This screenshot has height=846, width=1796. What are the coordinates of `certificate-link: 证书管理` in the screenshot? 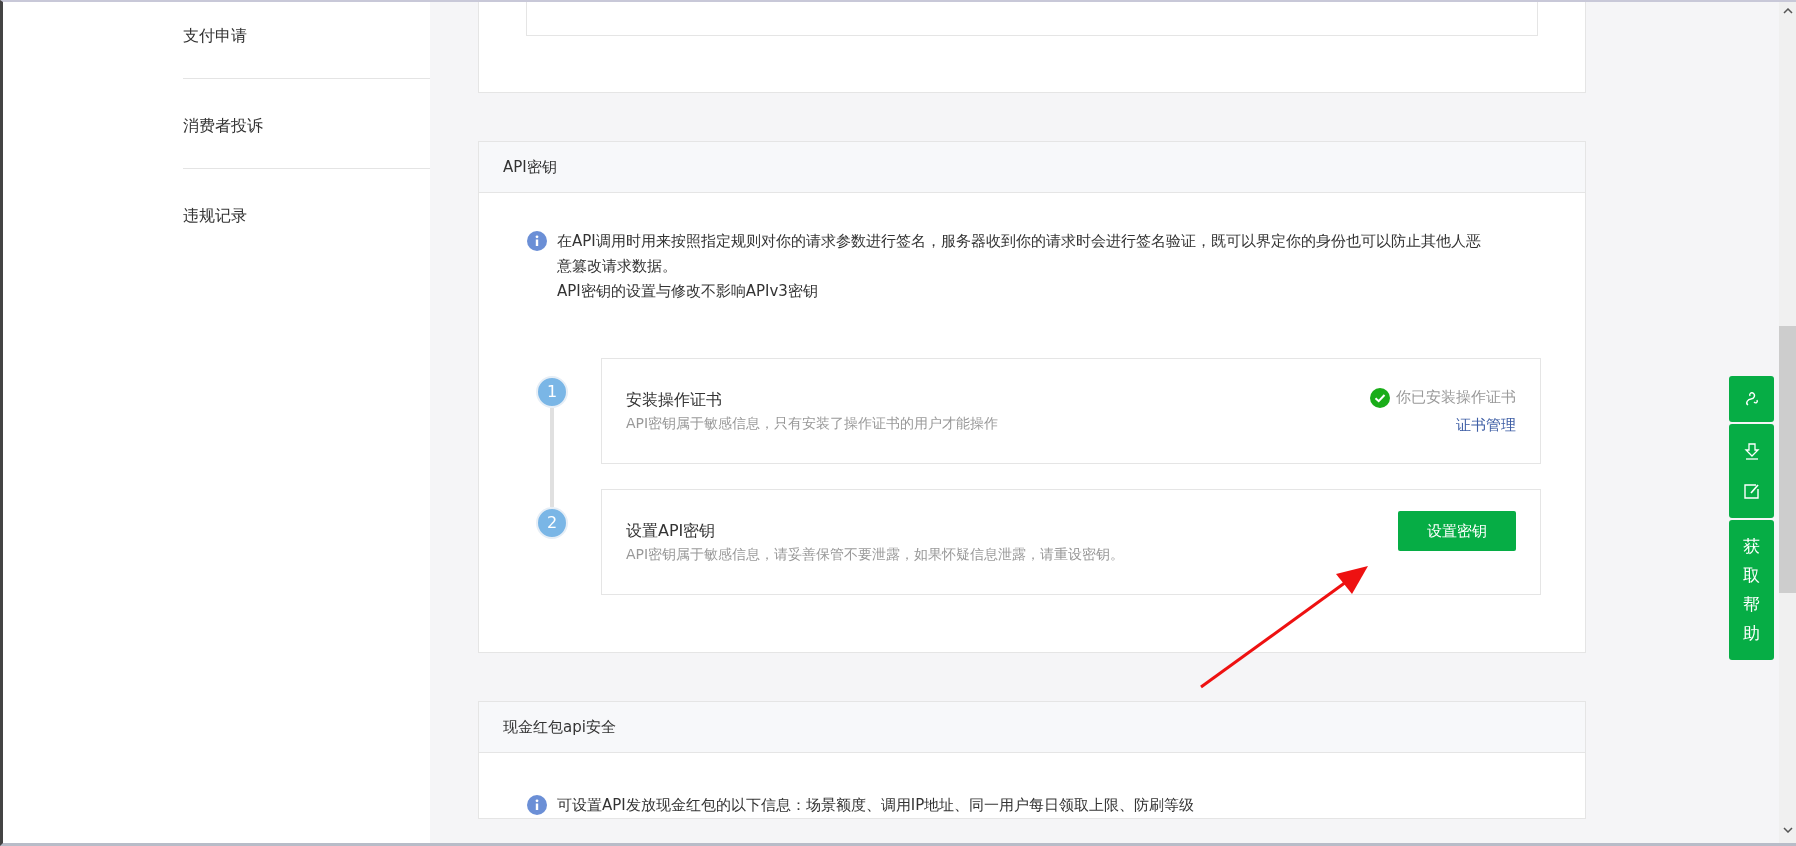 It's located at (1486, 425).